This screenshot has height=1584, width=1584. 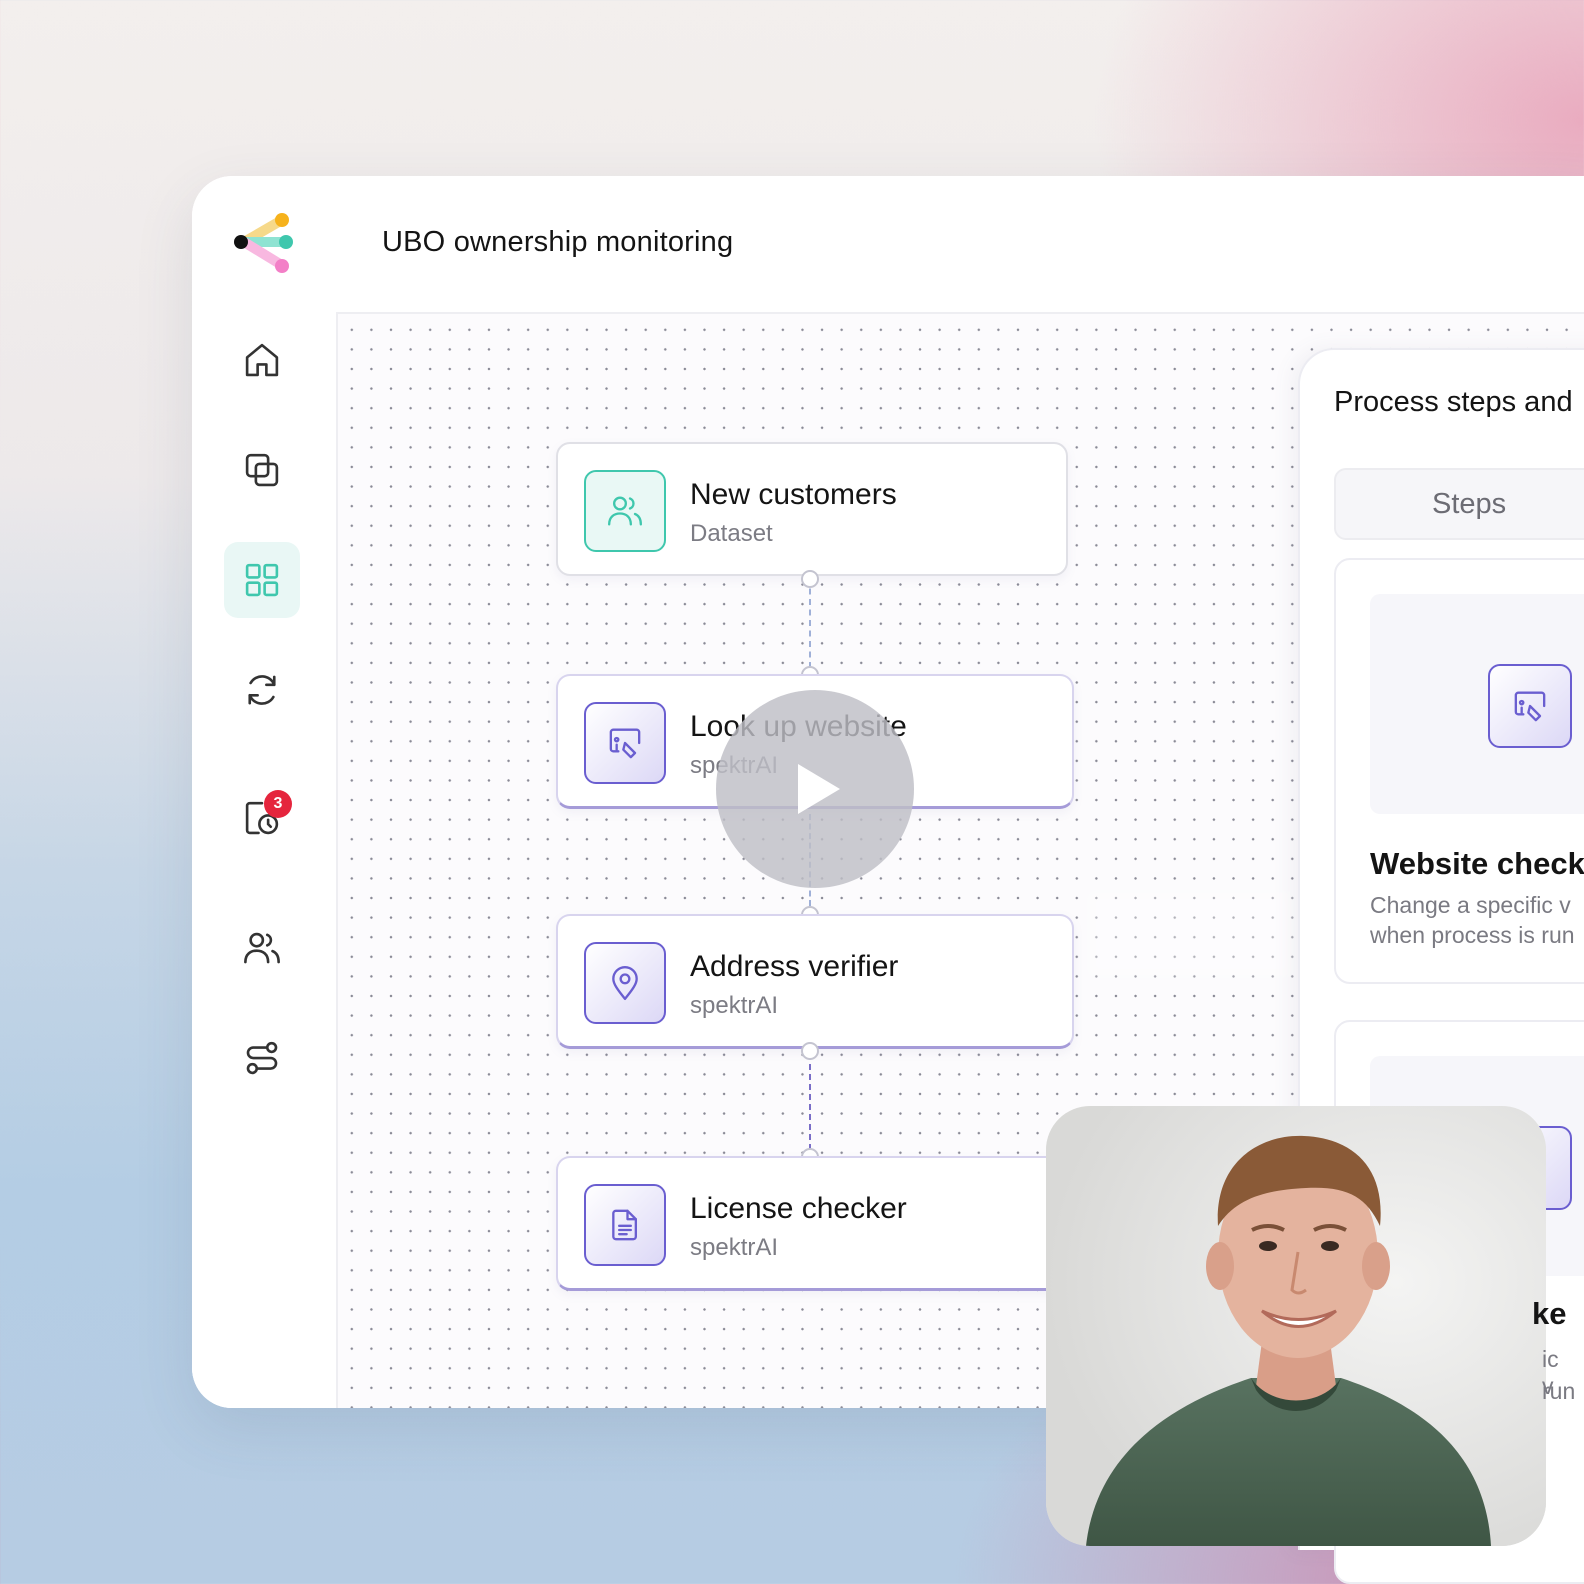 I want to click on nav-flows, so click(x=262, y=1058).